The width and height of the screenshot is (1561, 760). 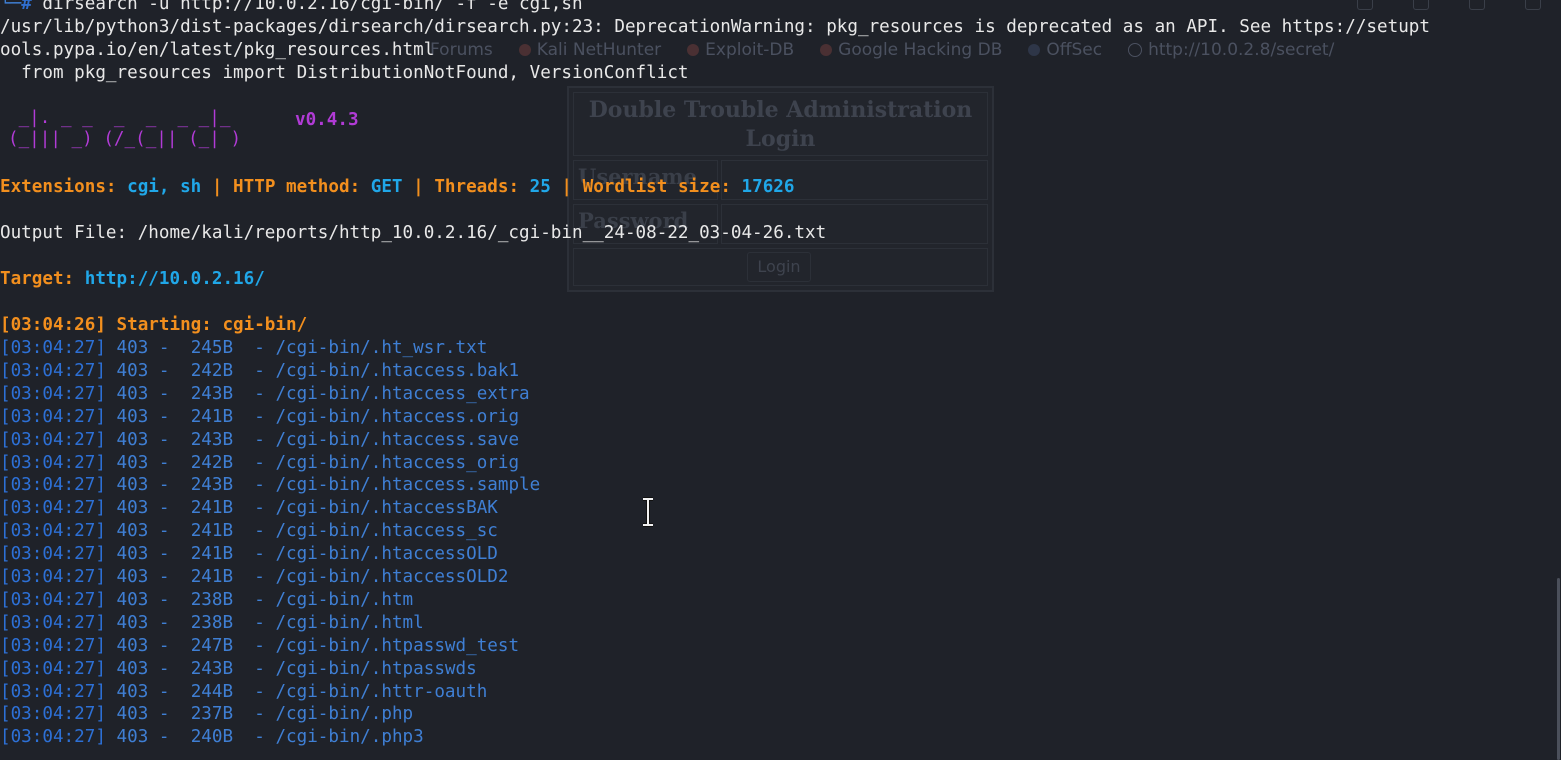 What do you see at coordinates (854, 180) in the screenshot?
I see `username-input` at bounding box center [854, 180].